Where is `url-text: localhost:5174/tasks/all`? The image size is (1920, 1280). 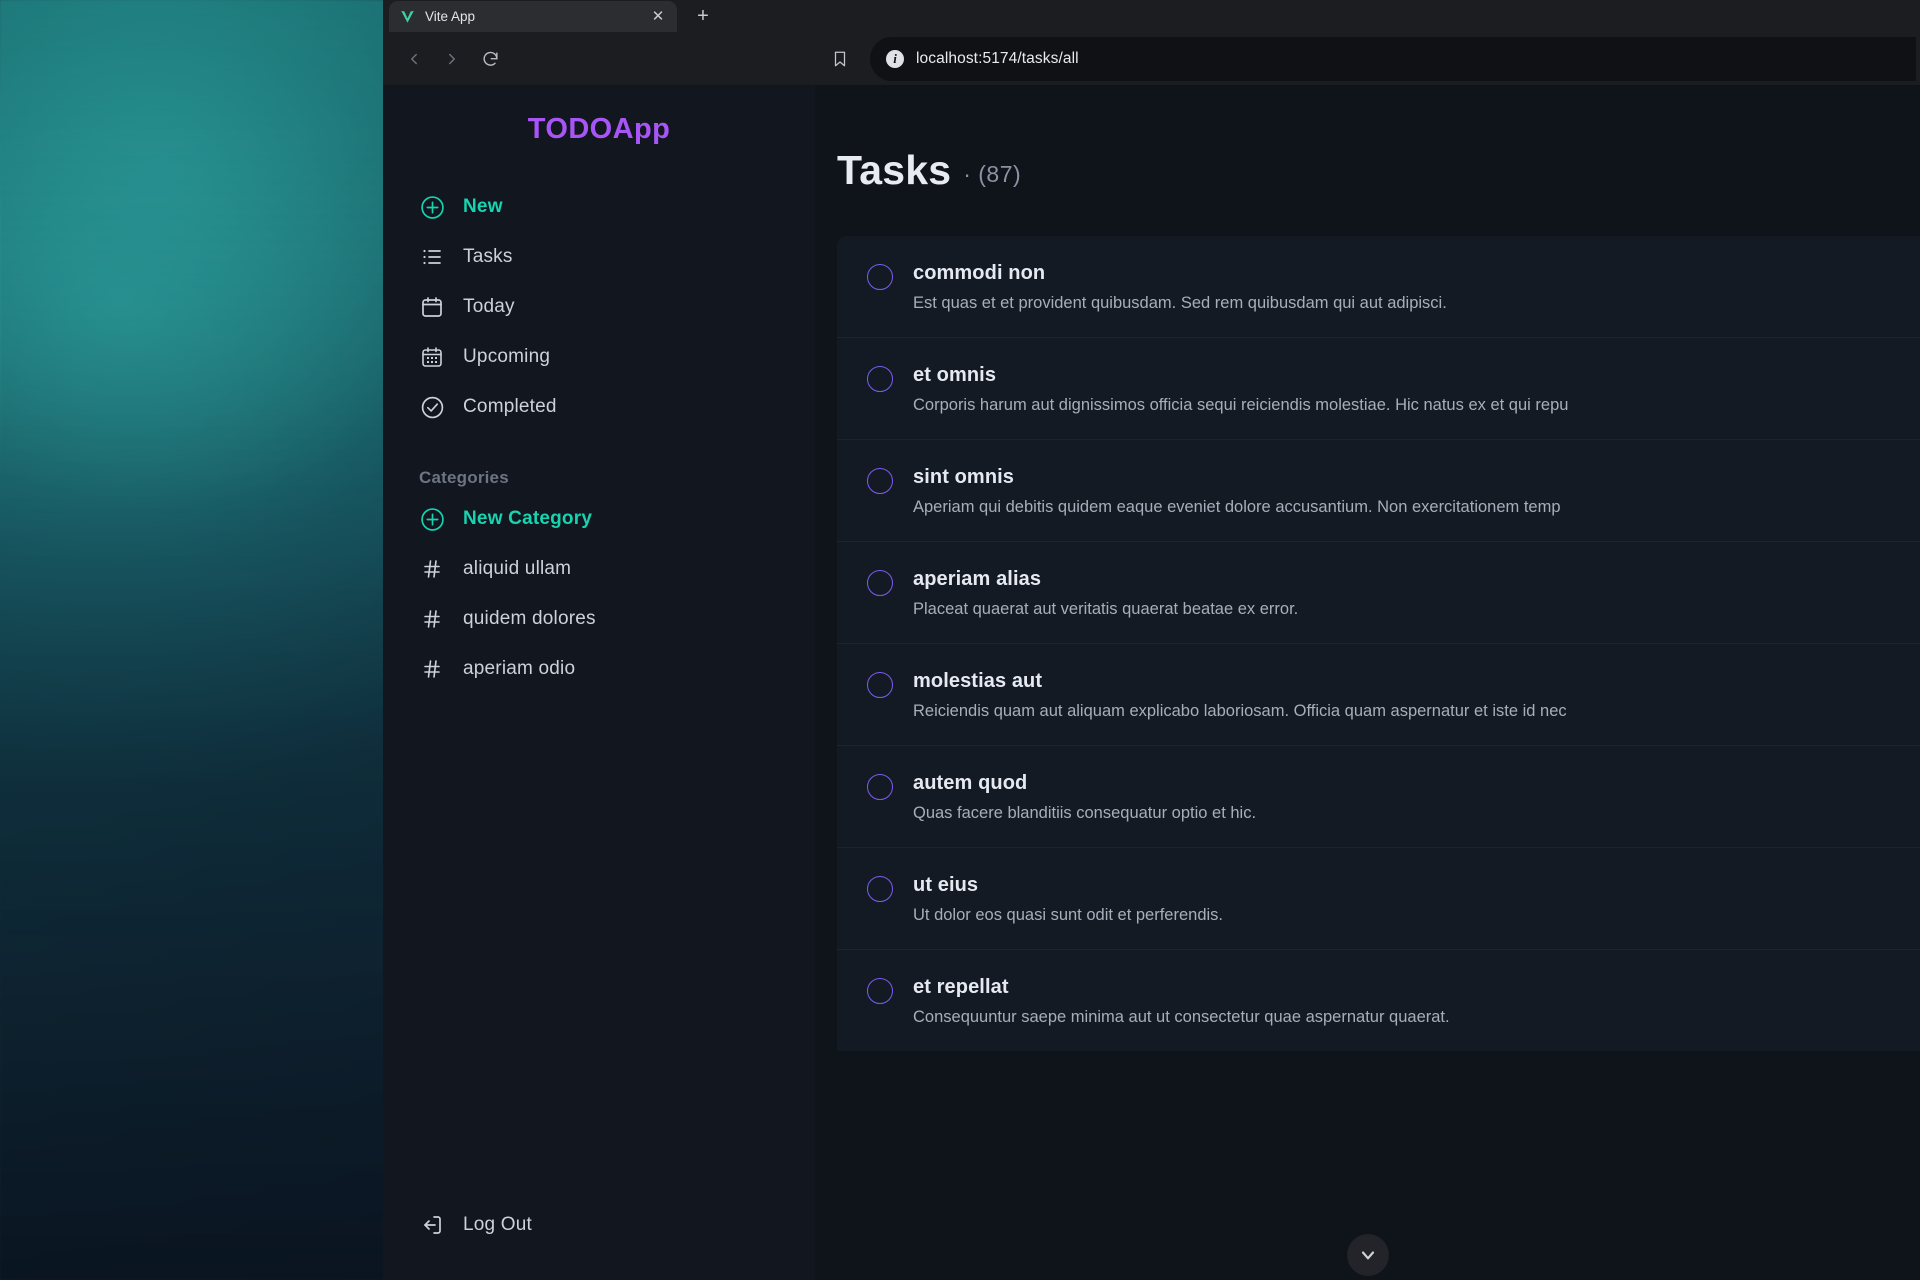 url-text: localhost:5174/tasks/all is located at coordinates (997, 58).